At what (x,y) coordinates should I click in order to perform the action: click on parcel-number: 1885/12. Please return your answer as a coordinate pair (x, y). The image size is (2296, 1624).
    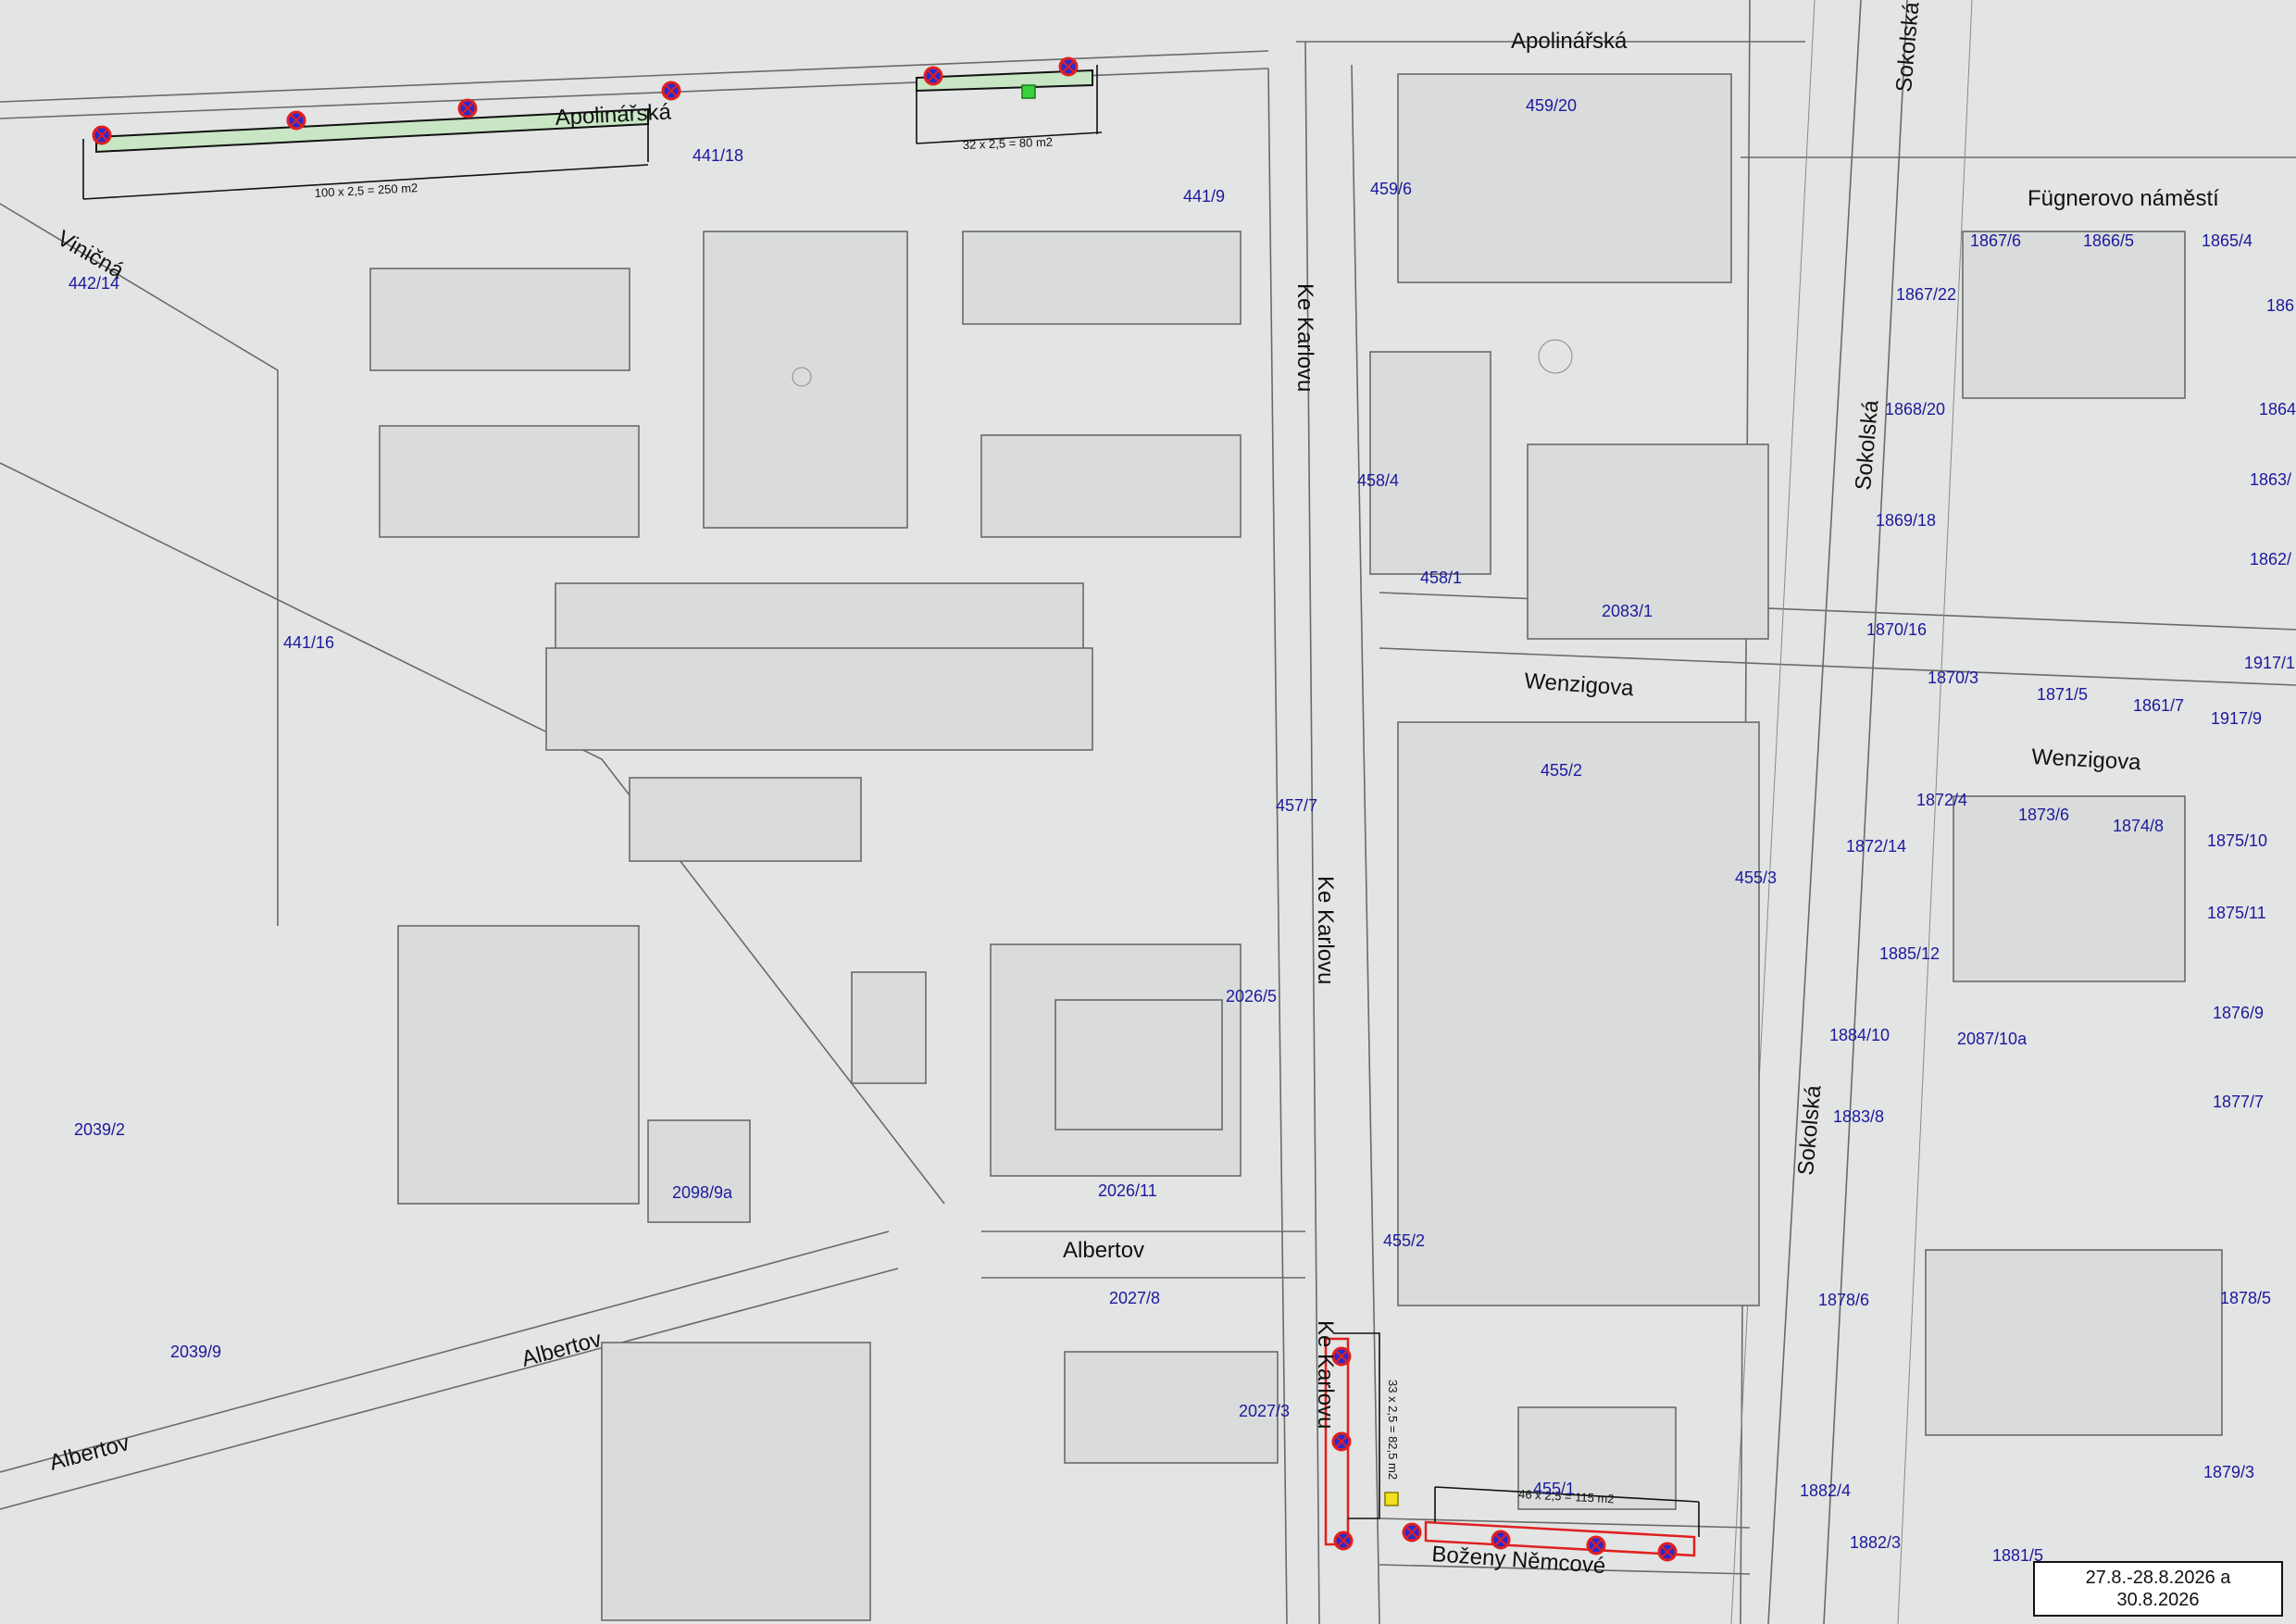
    Looking at the image, I should click on (1909, 953).